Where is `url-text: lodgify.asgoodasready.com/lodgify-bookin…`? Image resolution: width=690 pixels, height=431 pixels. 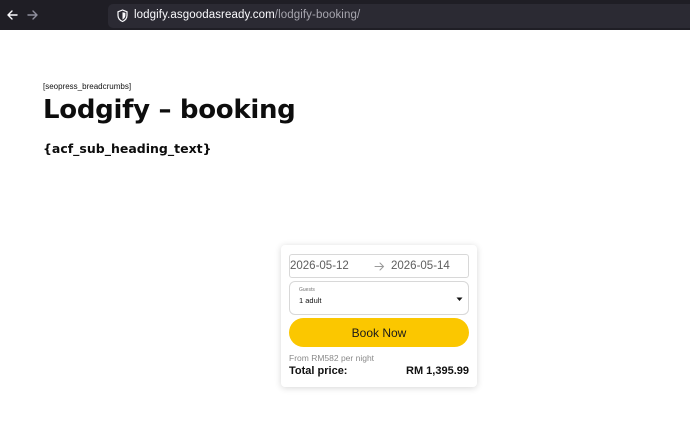 url-text: lodgify.asgoodasready.com/lodgify-bookin… is located at coordinates (247, 15).